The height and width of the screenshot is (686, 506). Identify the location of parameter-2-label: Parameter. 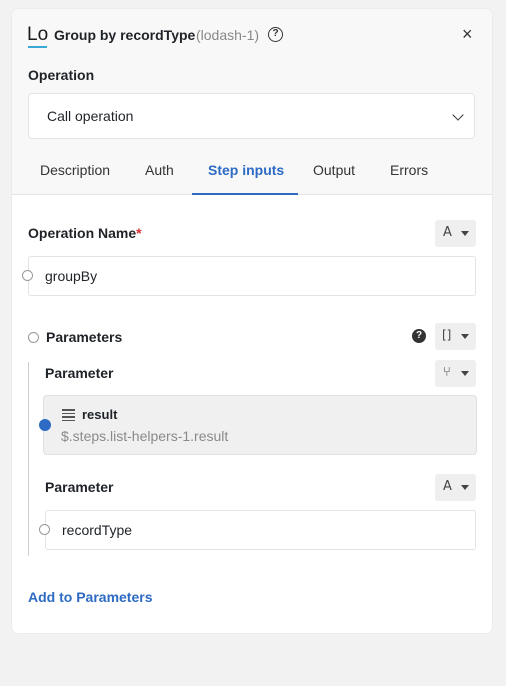
(79, 487).